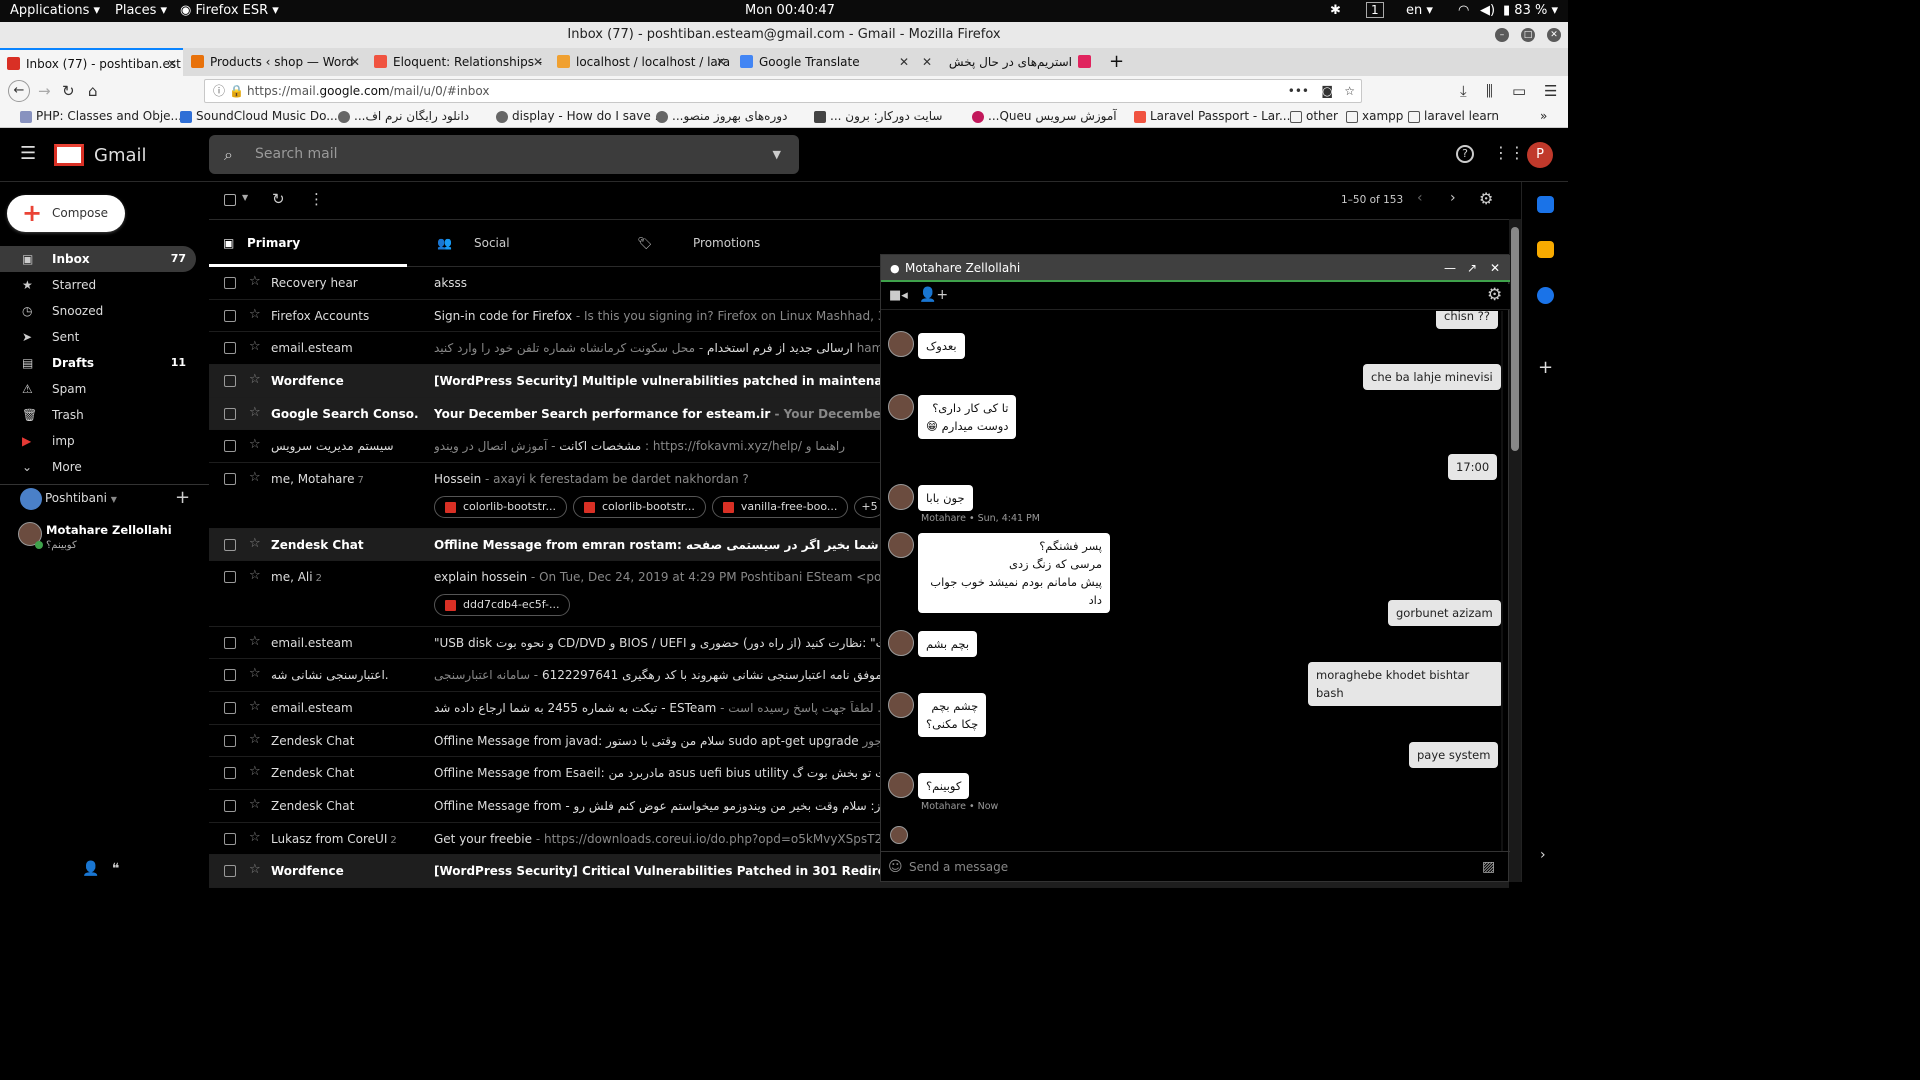 The height and width of the screenshot is (1080, 1920). What do you see at coordinates (55, 10) in the screenshot?
I see `applications-menu: Applications ▾` at bounding box center [55, 10].